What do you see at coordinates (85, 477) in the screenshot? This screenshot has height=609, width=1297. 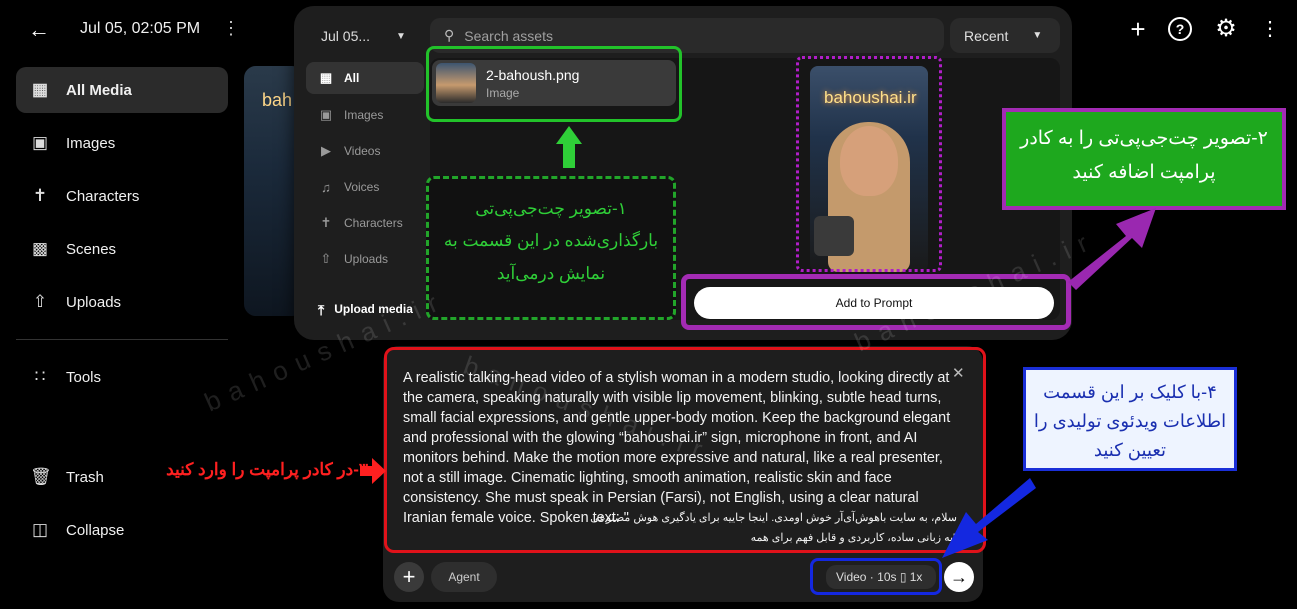 I see `sidebar-item-label: Trash` at bounding box center [85, 477].